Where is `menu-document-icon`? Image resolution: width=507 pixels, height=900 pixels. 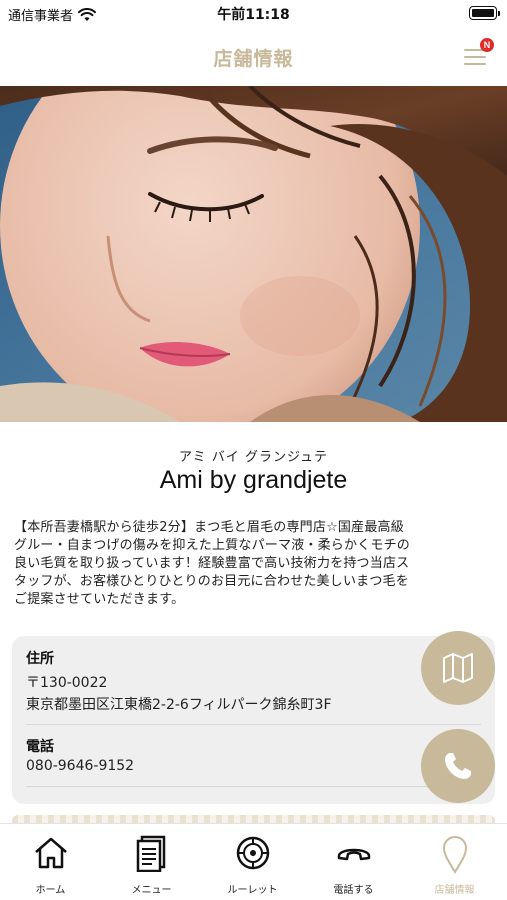 menu-document-icon is located at coordinates (150, 853).